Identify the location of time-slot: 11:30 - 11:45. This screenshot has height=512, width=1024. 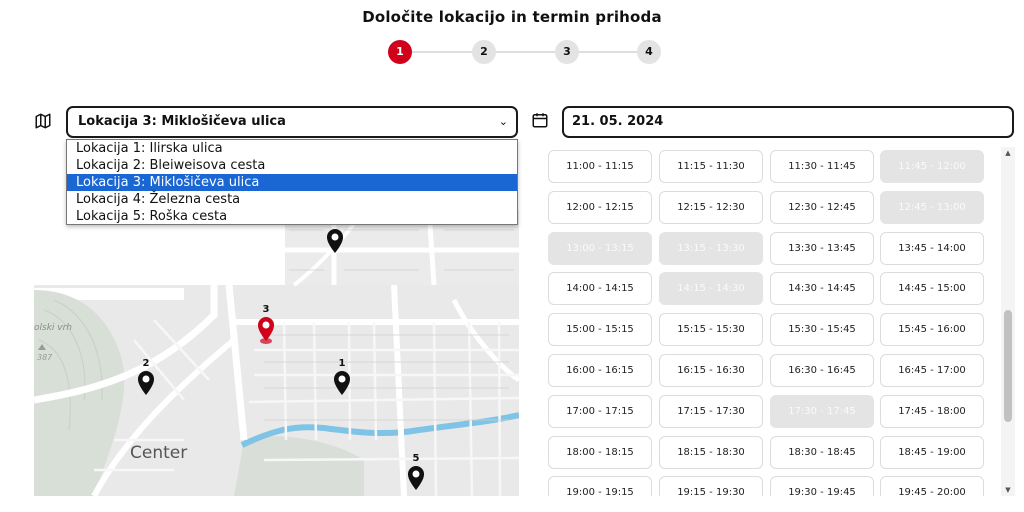
(822, 166).